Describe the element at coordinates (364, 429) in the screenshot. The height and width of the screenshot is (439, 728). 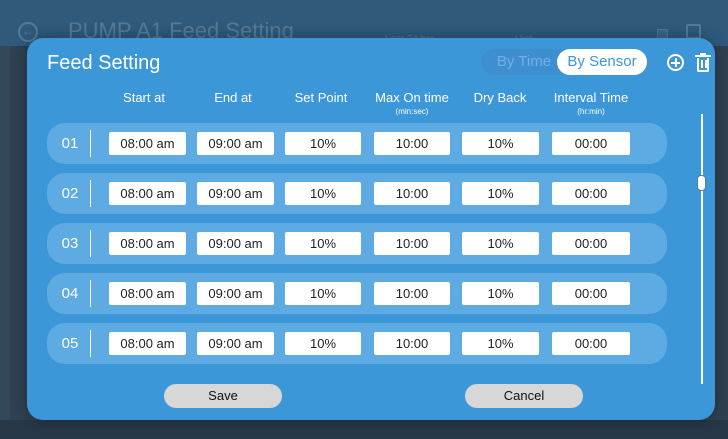
I see `background-footer` at that location.